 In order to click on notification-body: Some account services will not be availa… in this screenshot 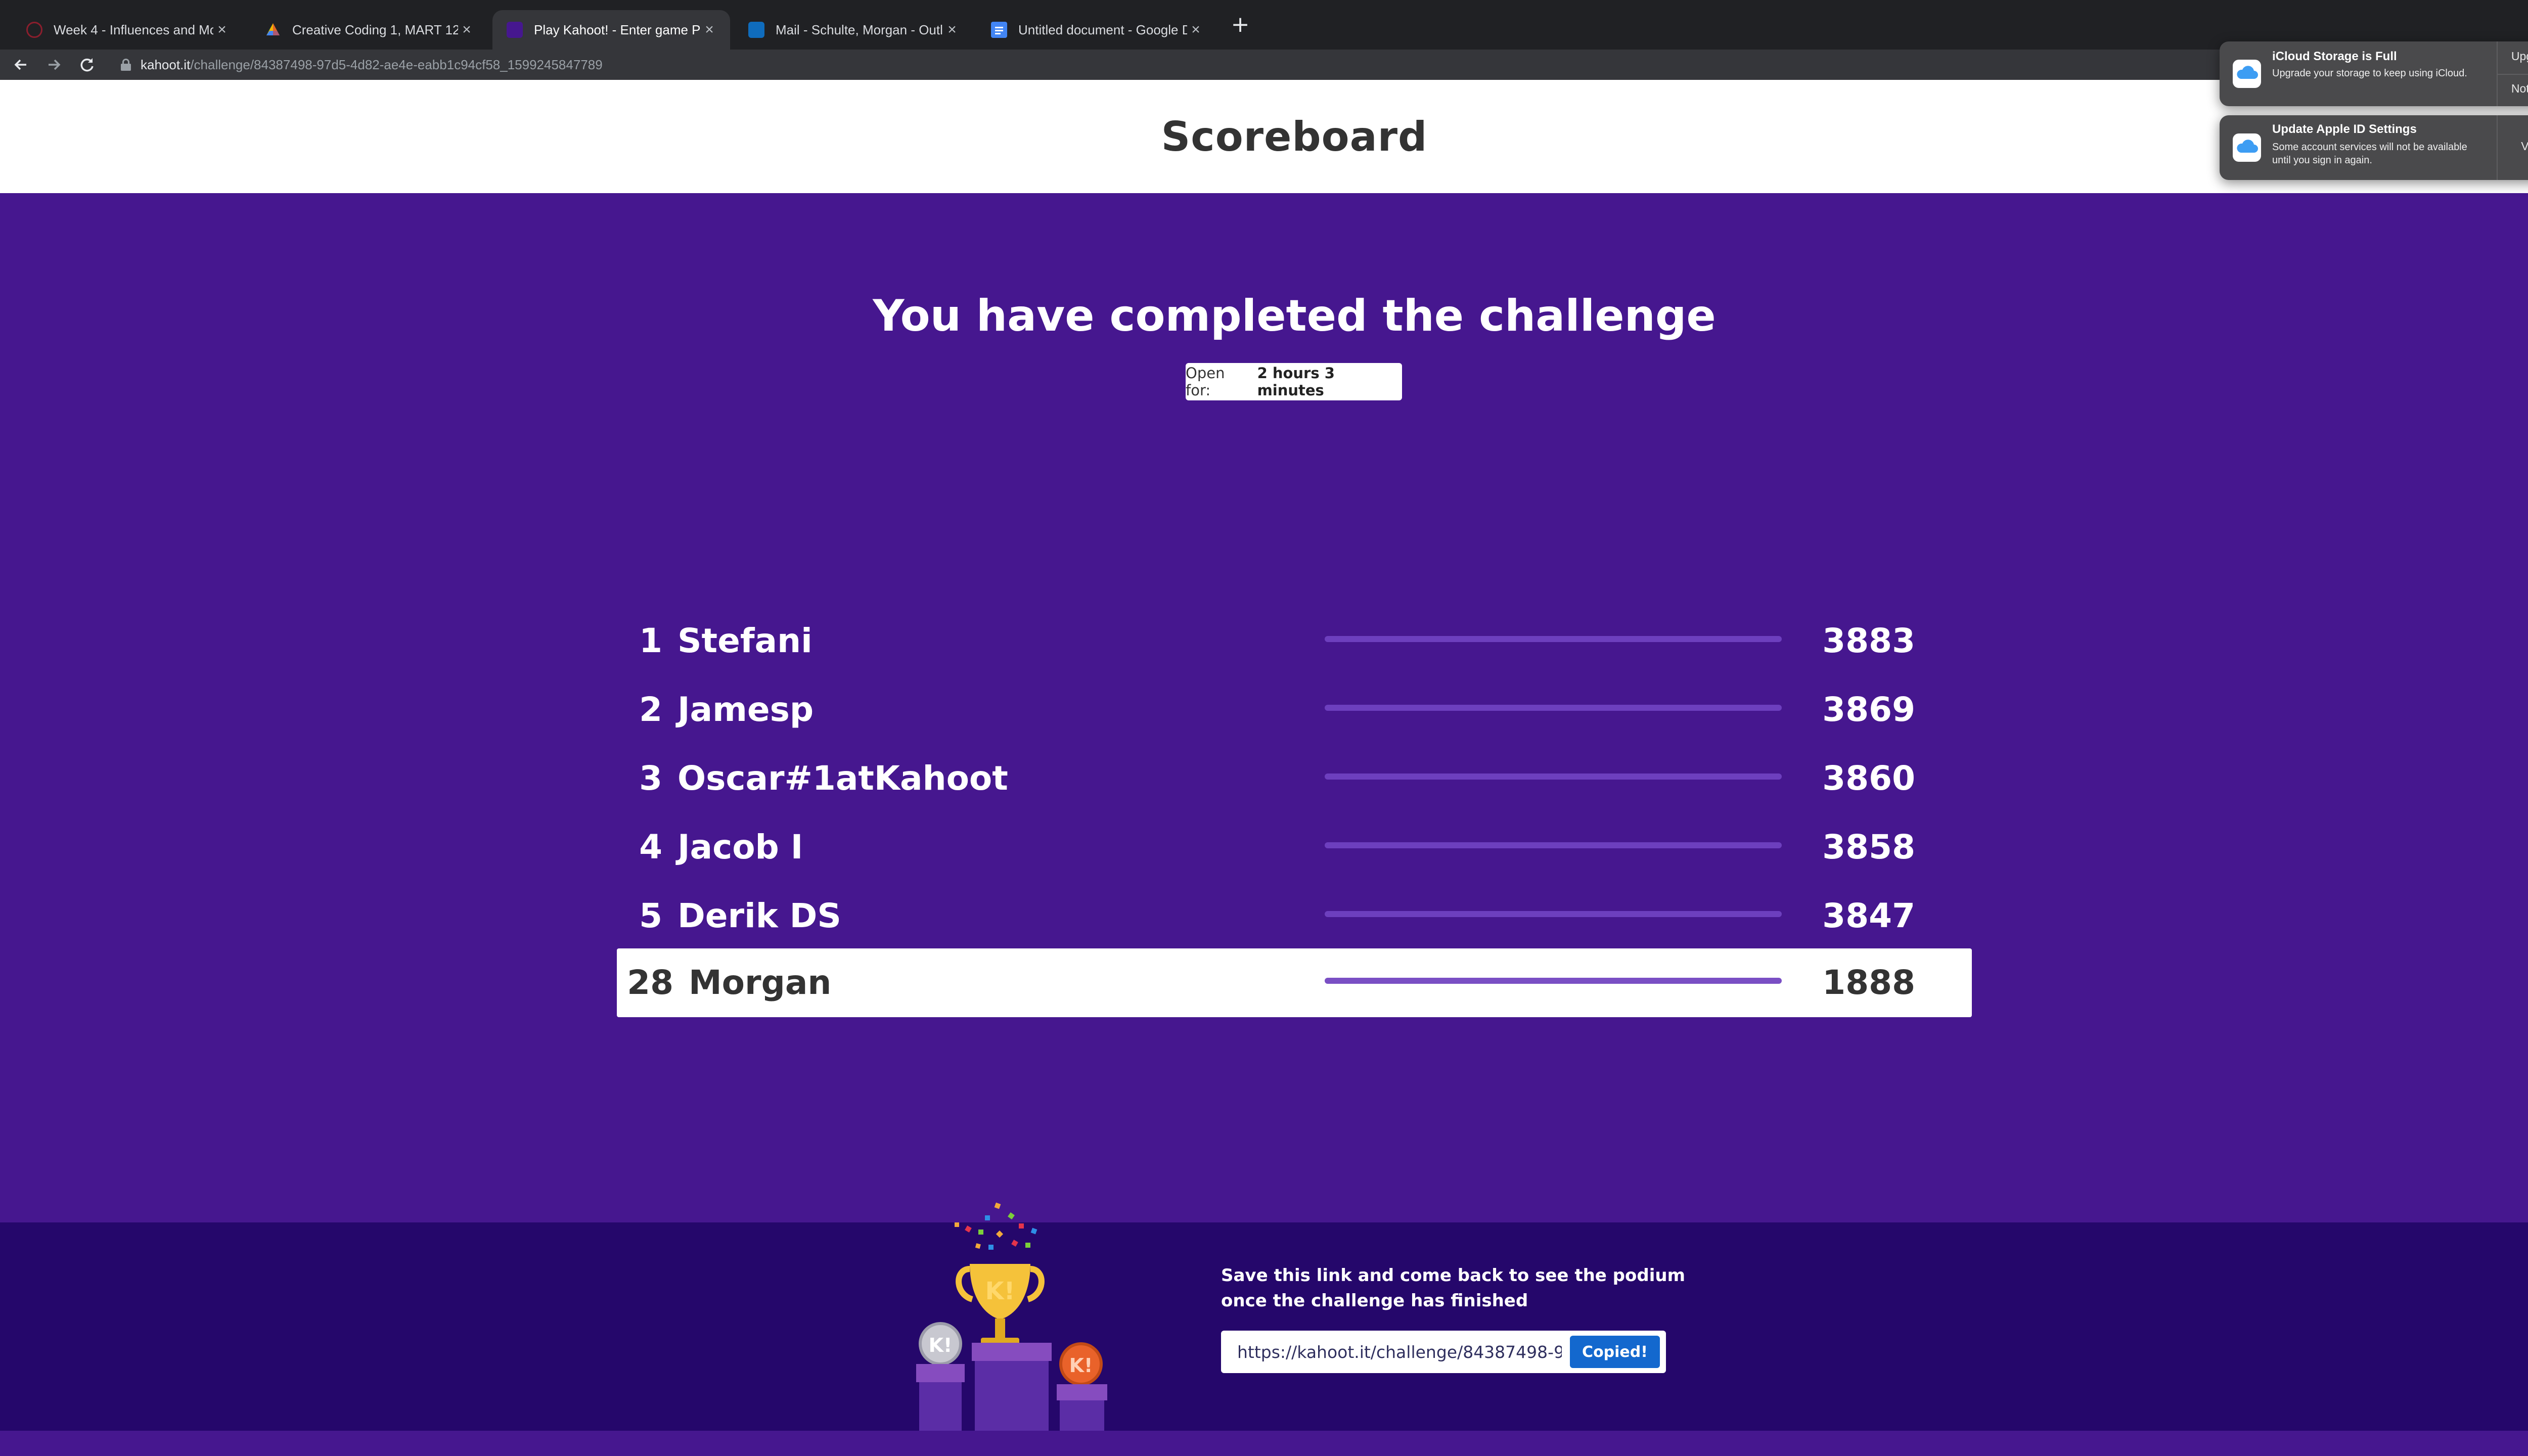, I will do `click(2370, 154)`.